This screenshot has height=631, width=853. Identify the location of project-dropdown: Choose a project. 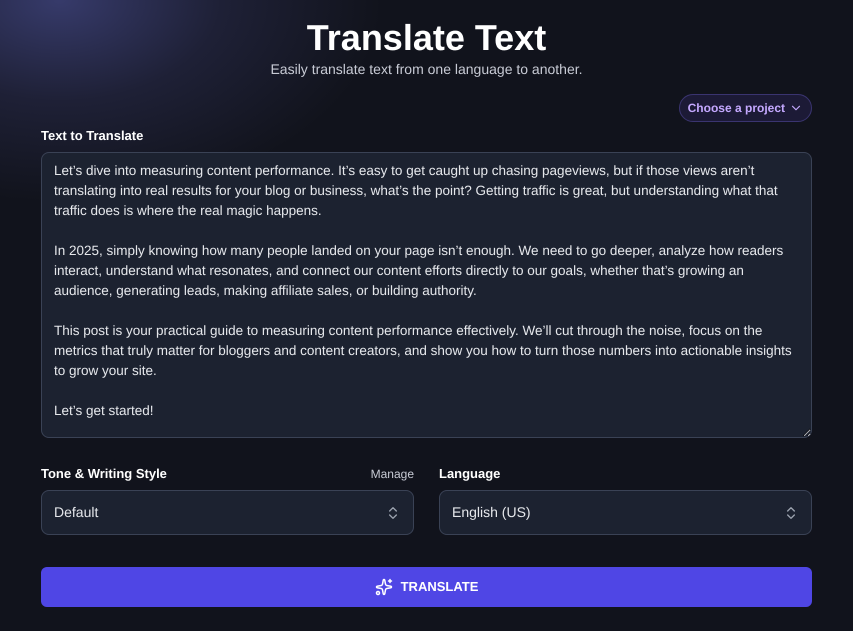
(745, 108).